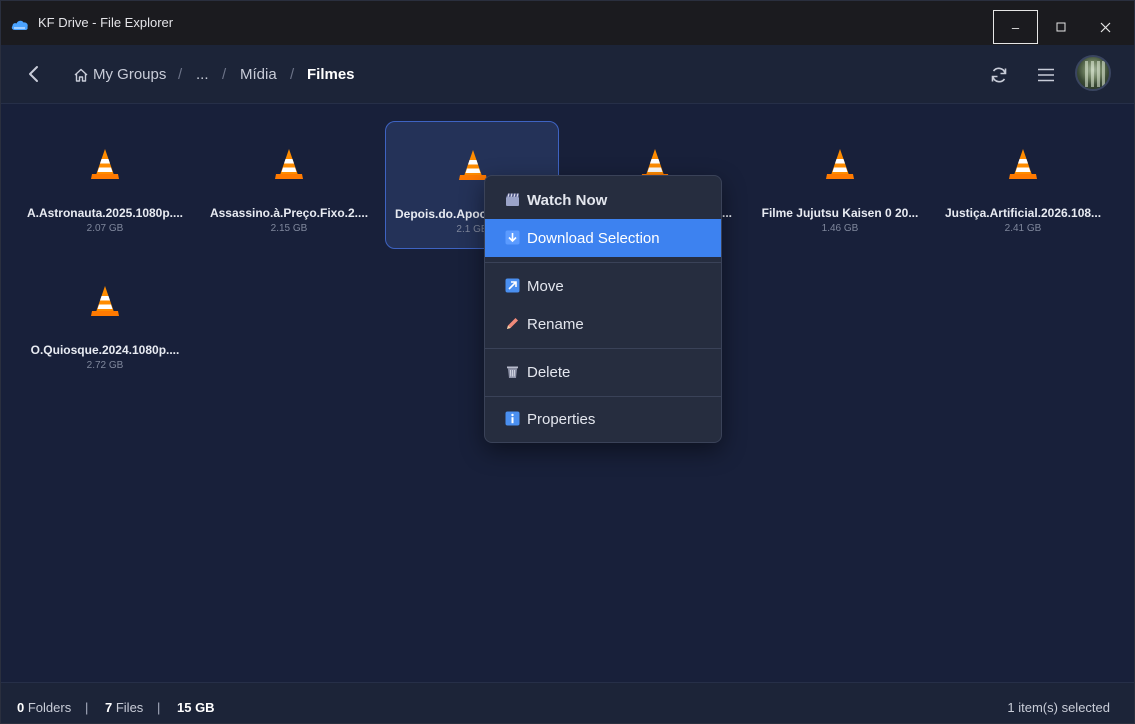  What do you see at coordinates (19, 25) in the screenshot?
I see `cloud-icon` at bounding box center [19, 25].